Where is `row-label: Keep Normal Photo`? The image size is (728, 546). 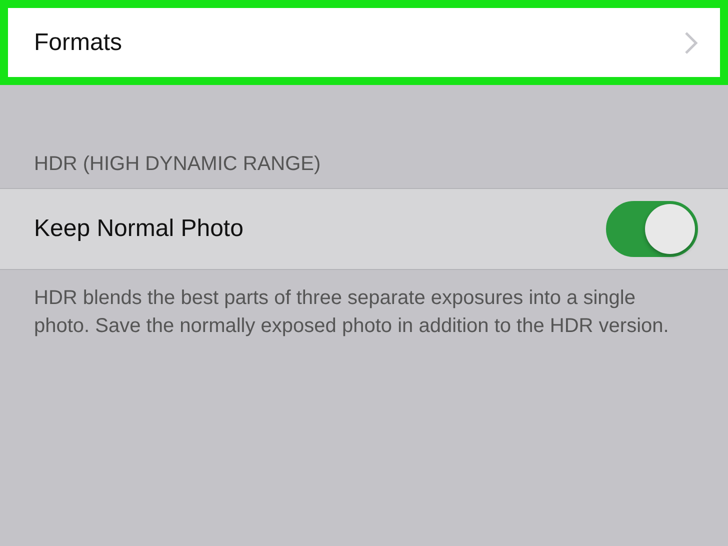
row-label: Keep Normal Photo is located at coordinates (139, 229).